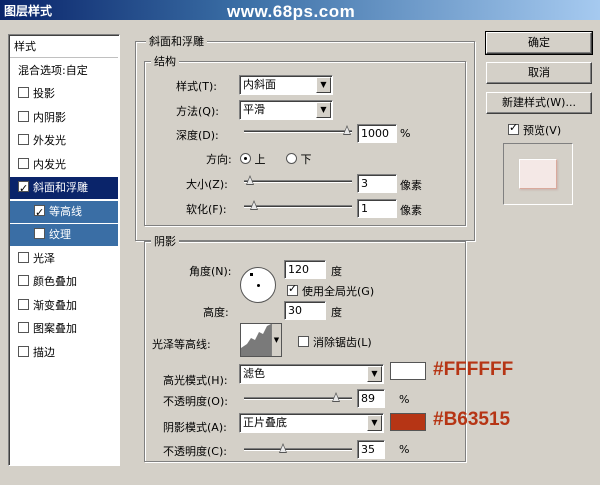  I want to click on radio-selected-icon, so click(245, 158).